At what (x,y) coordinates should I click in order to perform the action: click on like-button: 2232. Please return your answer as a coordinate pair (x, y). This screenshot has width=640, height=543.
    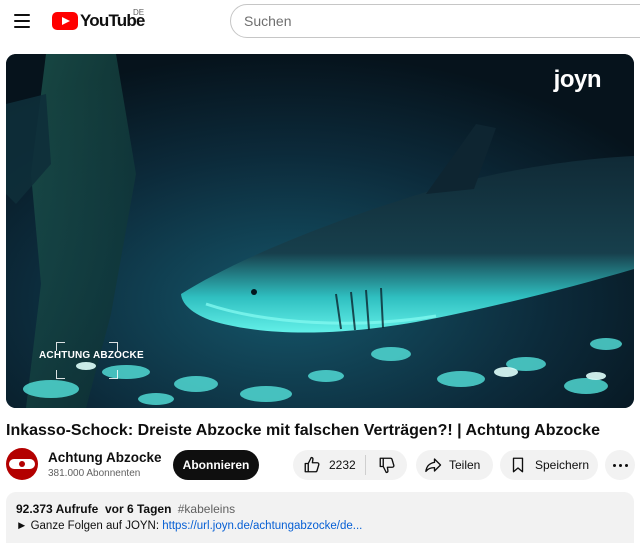
    Looking at the image, I should click on (329, 465).